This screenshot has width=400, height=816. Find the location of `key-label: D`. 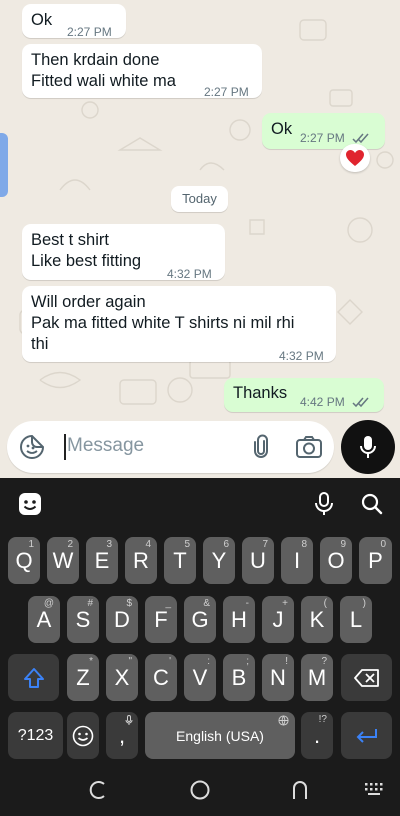

key-label: D is located at coordinates (122, 619).